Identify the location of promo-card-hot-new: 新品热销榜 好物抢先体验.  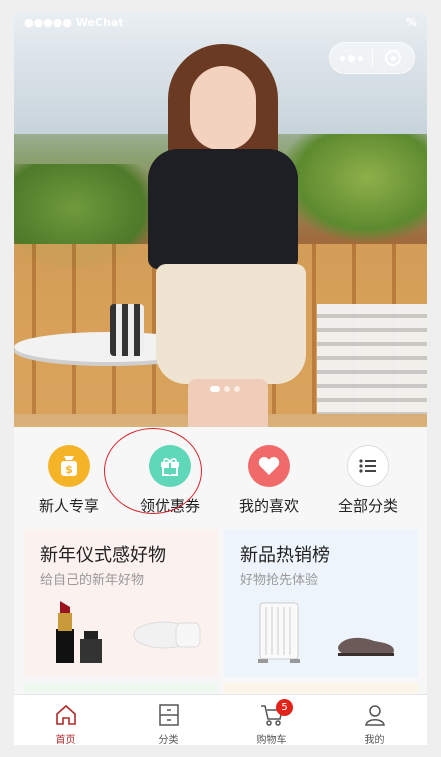
(321, 603).